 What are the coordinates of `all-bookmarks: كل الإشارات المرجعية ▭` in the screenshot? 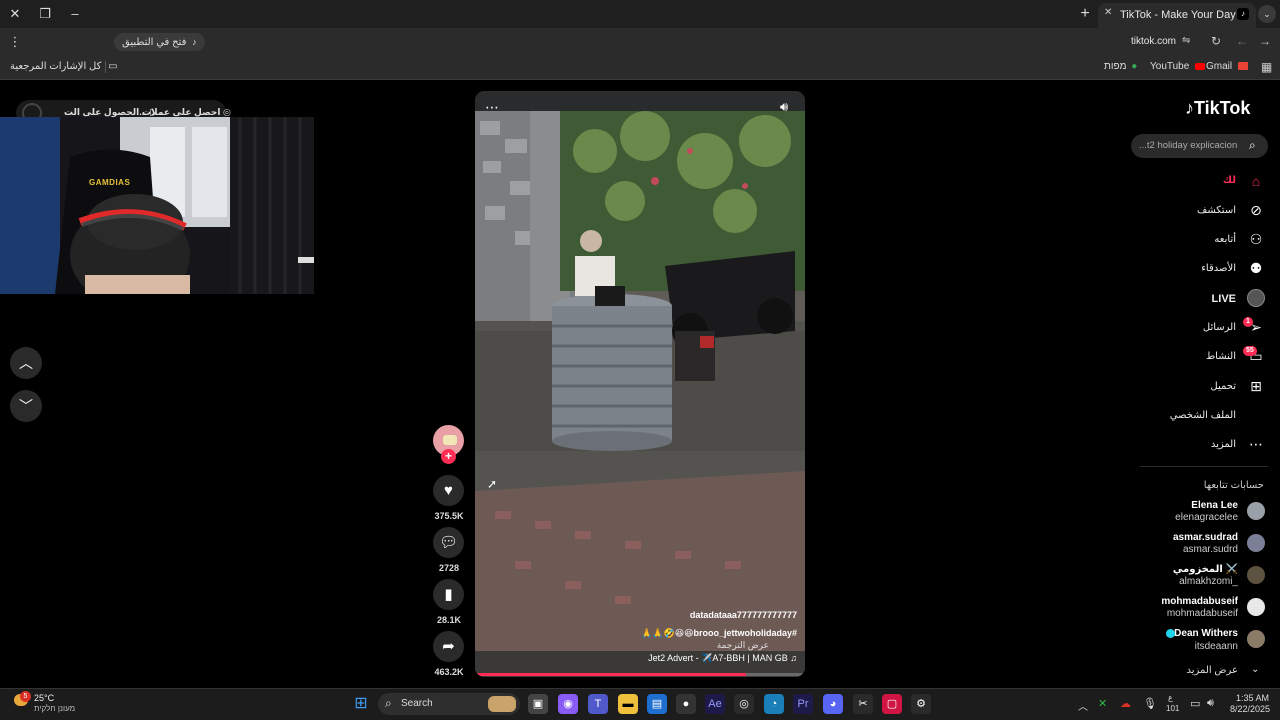 It's located at (64, 66).